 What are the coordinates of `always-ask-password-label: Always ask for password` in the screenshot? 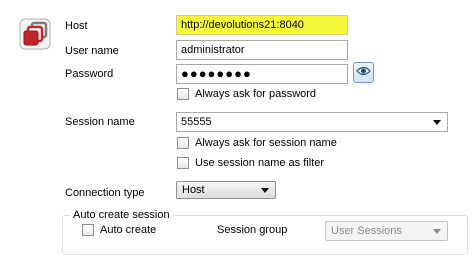 It's located at (256, 94).